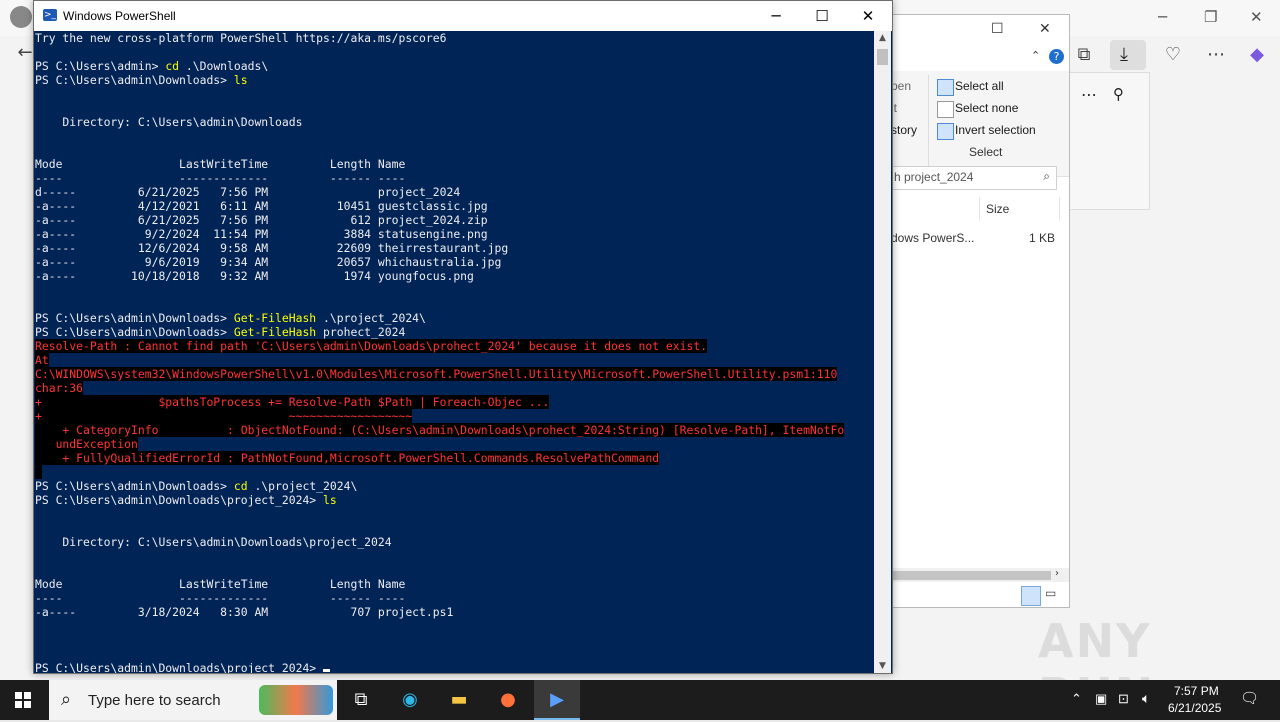 The height and width of the screenshot is (722, 1280). I want to click on select-none-icon, so click(945, 109).